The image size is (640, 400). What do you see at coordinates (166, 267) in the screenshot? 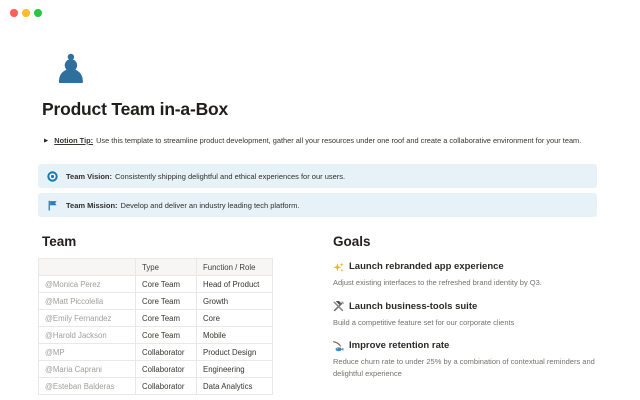
I see `team-col-type-header: Type` at bounding box center [166, 267].